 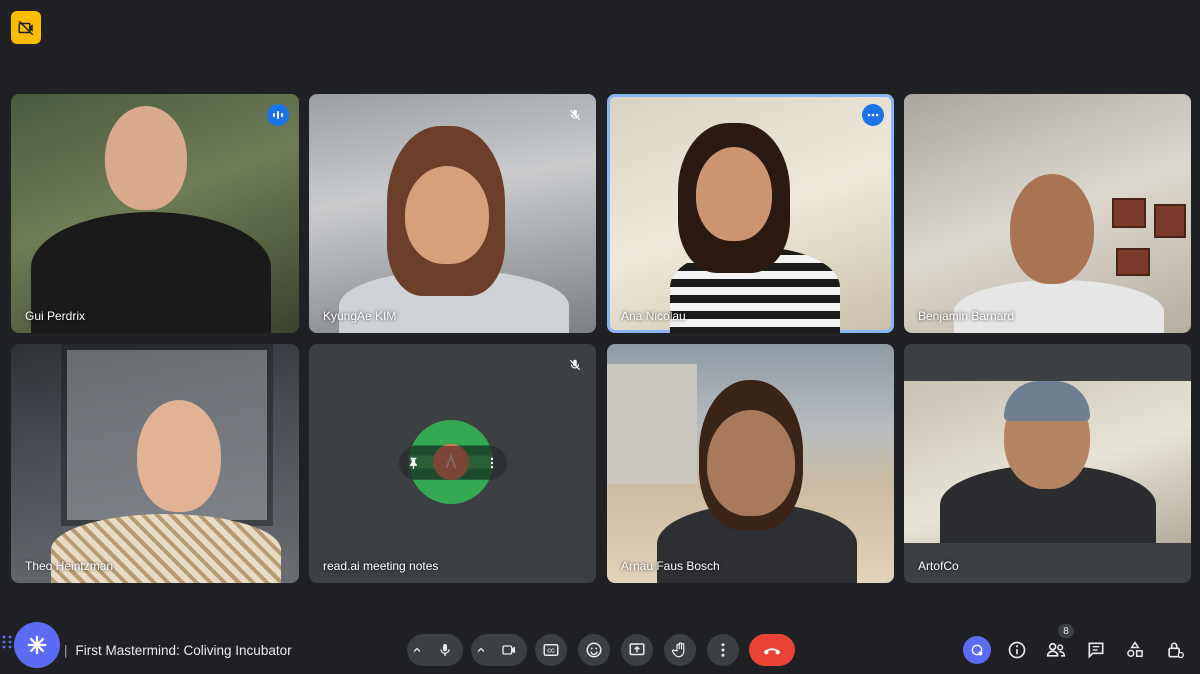 I want to click on meeting-title-text: First Mastermind: Coliving Incubator, so click(x=183, y=650).